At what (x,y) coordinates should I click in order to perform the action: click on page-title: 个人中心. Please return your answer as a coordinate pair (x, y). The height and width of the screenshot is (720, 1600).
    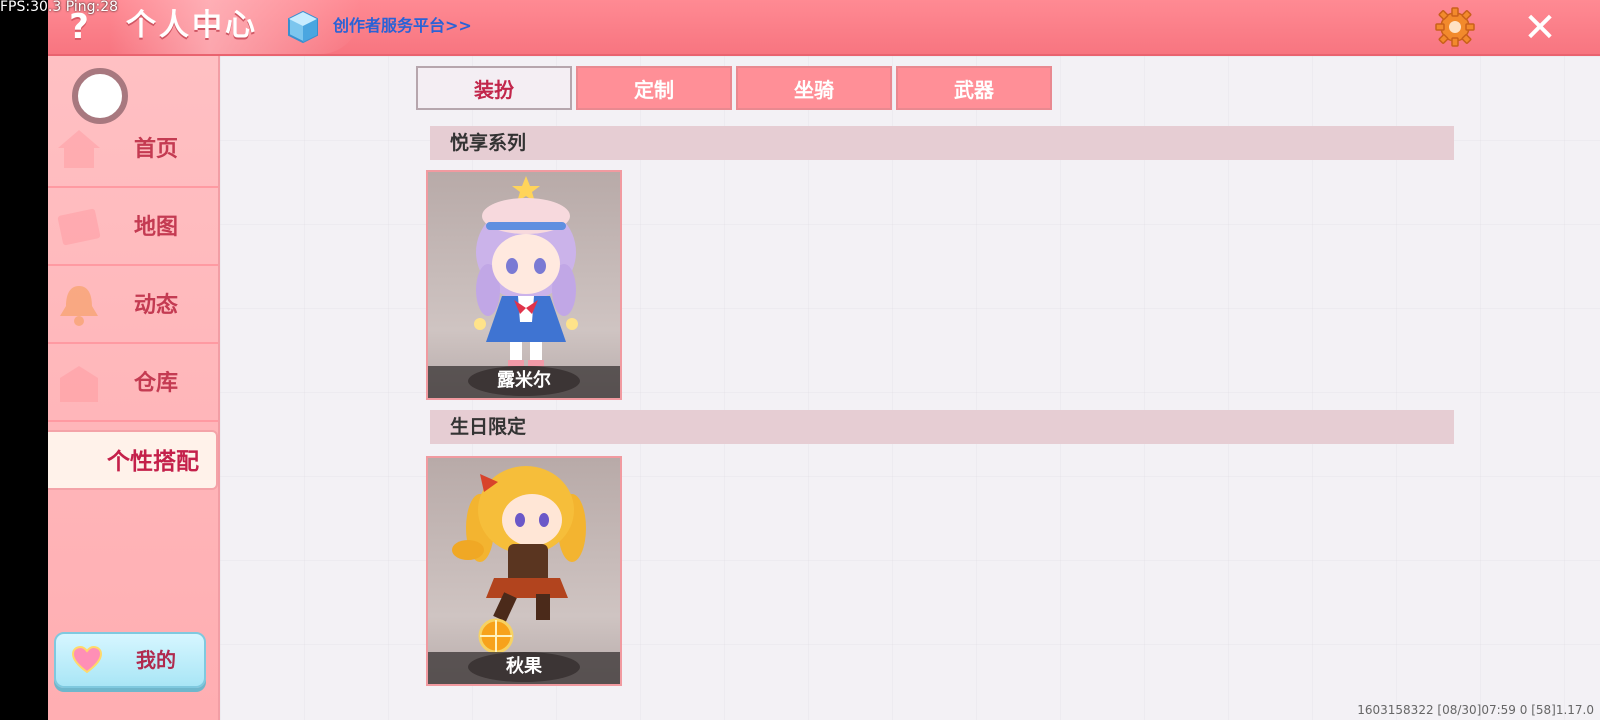
    Looking at the image, I should click on (192, 25).